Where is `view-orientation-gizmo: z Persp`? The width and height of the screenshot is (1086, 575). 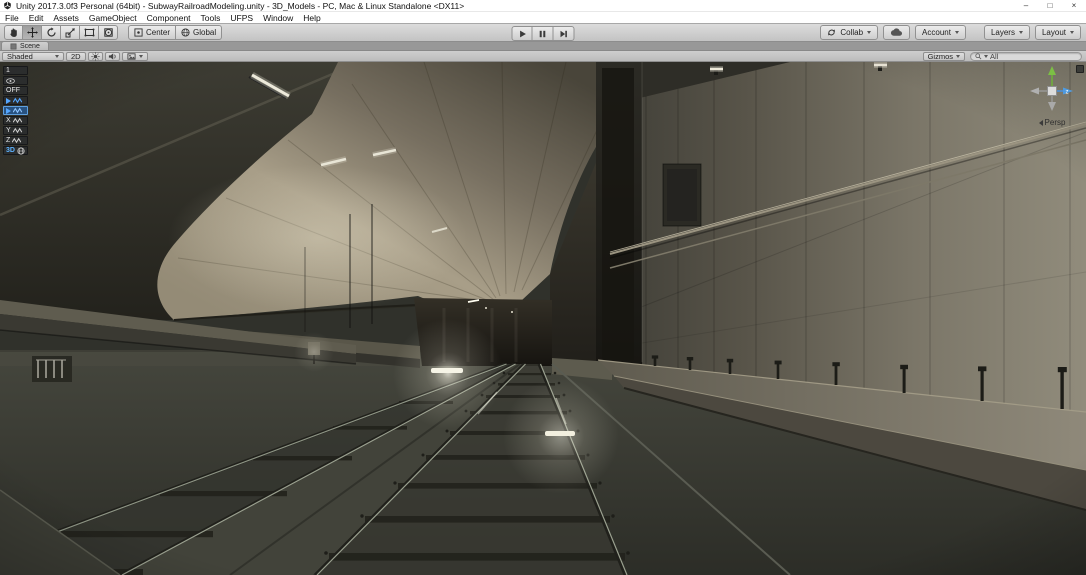
view-orientation-gizmo: z Persp is located at coordinates (1052, 96).